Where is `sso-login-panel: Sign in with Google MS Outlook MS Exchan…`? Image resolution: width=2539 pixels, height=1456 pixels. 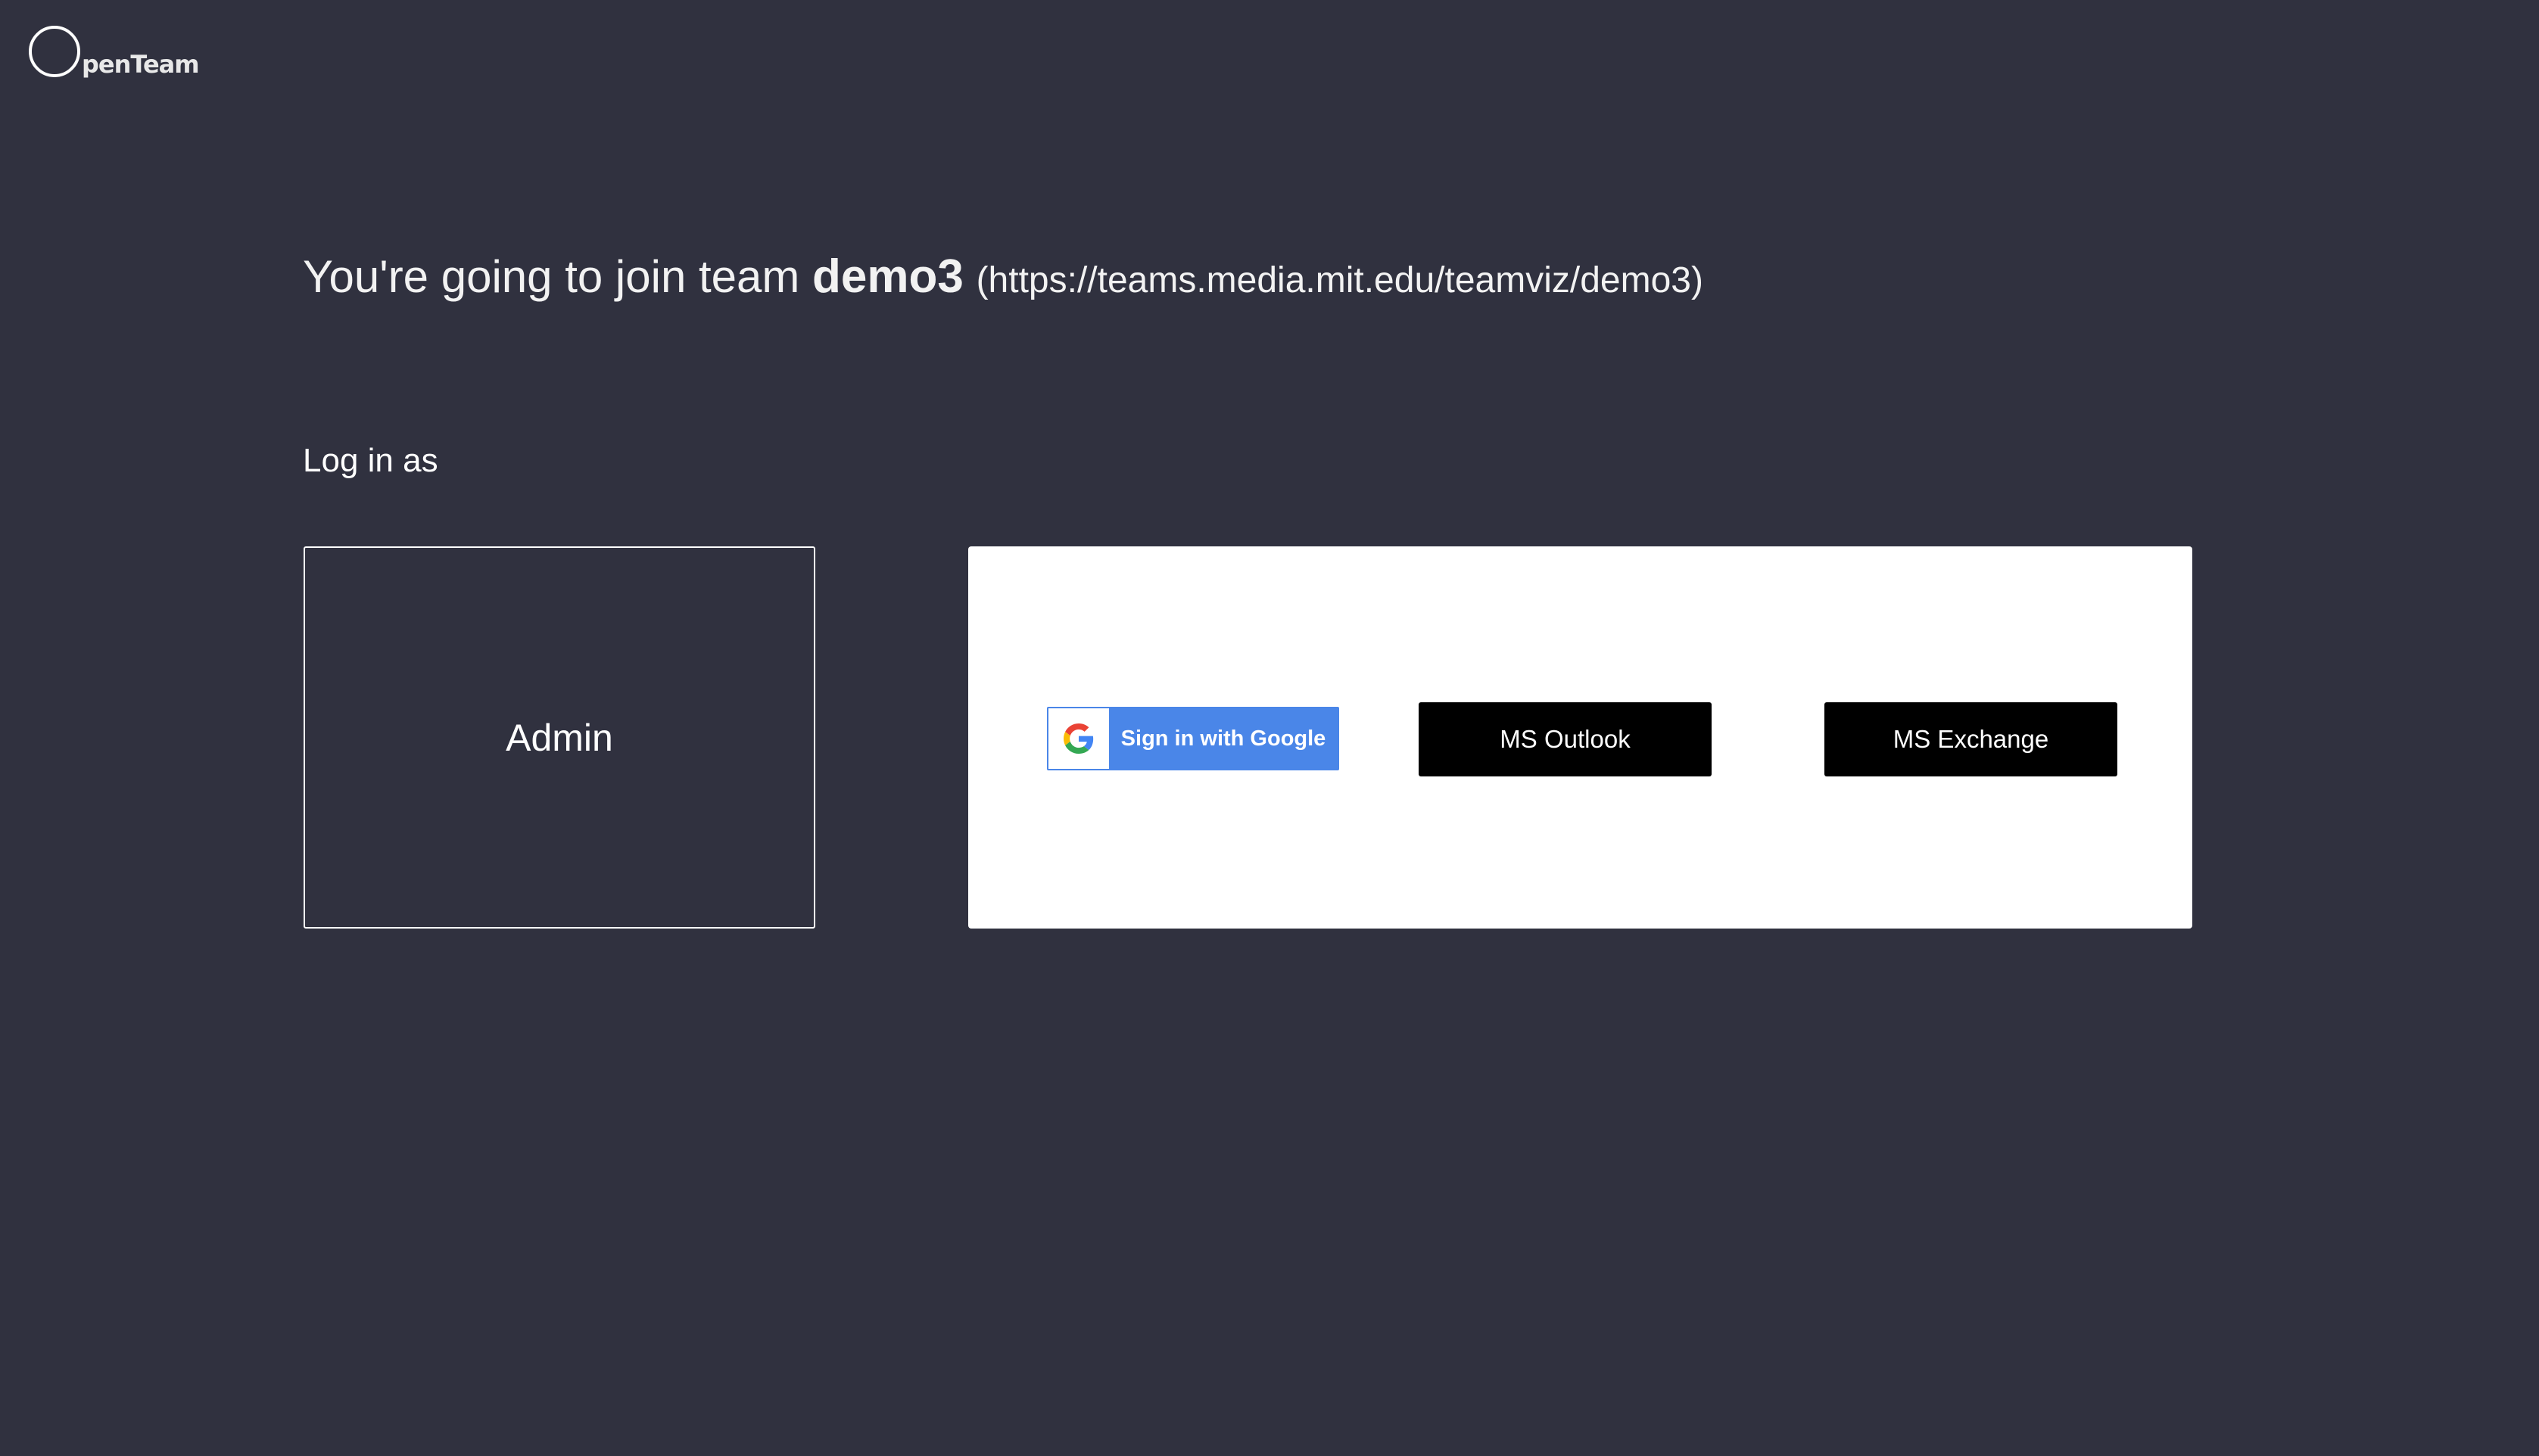
sso-login-panel: Sign in with Google MS Outlook MS Exchan… is located at coordinates (1580, 737).